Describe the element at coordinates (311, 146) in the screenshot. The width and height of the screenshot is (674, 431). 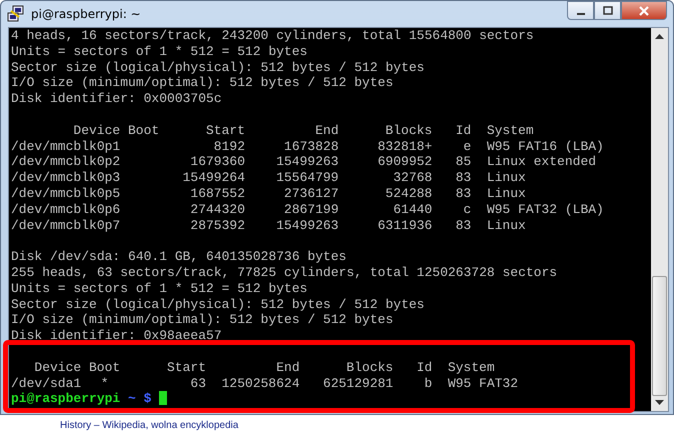
I see `table-cell-text: 1673828` at that location.